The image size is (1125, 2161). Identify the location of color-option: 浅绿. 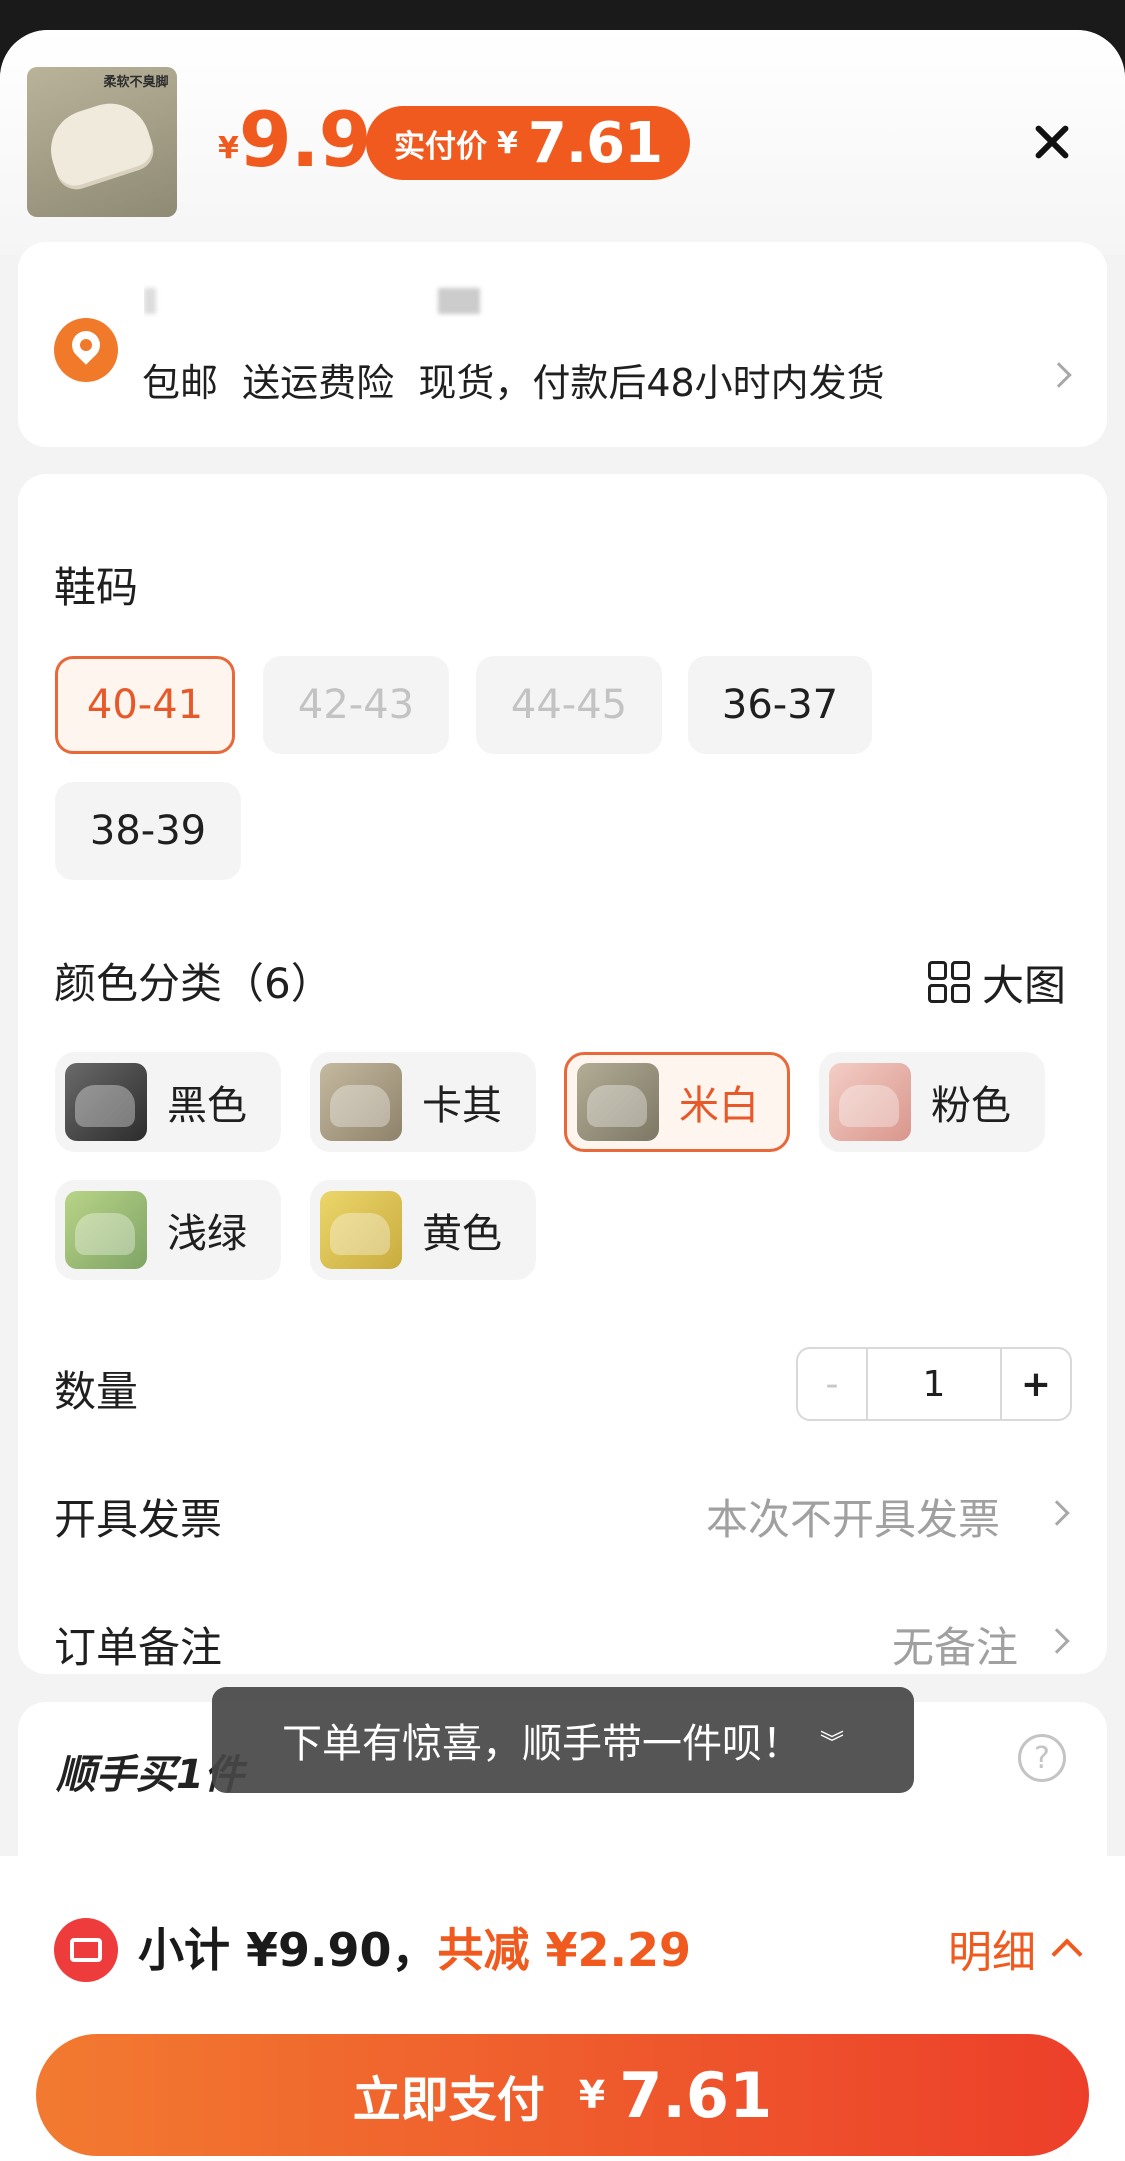
(168, 1230).